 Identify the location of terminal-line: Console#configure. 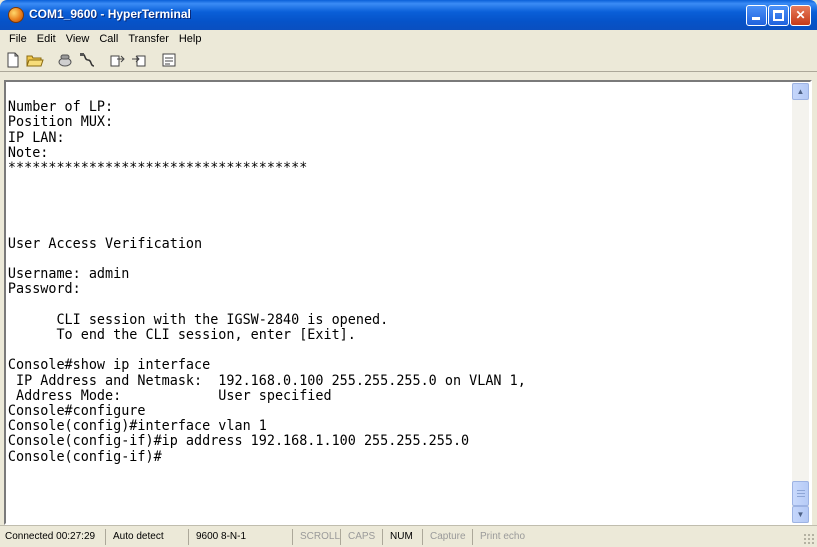
(76, 410).